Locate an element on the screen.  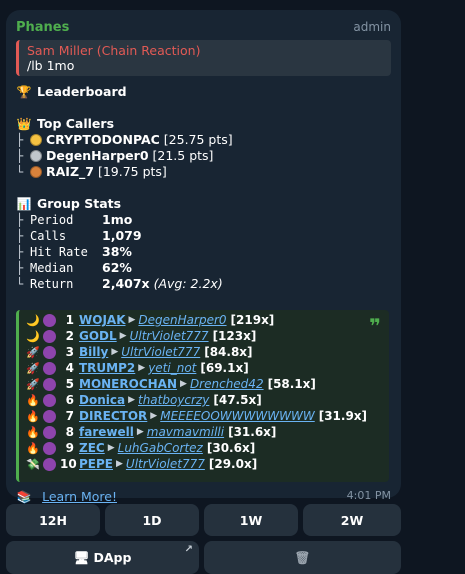
top-caller-pts: [21.5 pts] is located at coordinates (183, 155).